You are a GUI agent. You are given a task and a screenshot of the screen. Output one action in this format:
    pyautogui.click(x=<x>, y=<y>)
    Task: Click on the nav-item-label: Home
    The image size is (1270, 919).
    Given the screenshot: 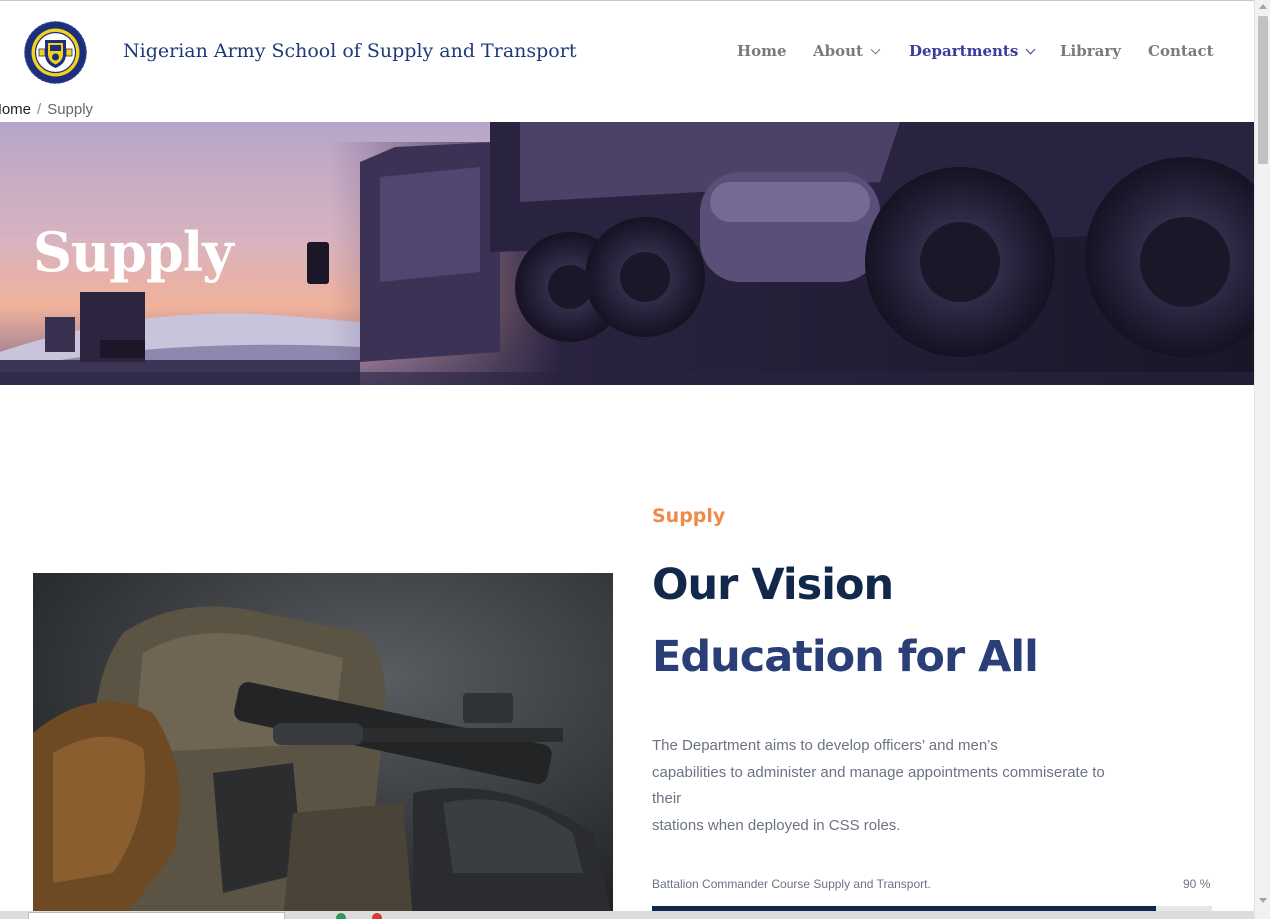 What is the action you would take?
    pyautogui.click(x=762, y=51)
    